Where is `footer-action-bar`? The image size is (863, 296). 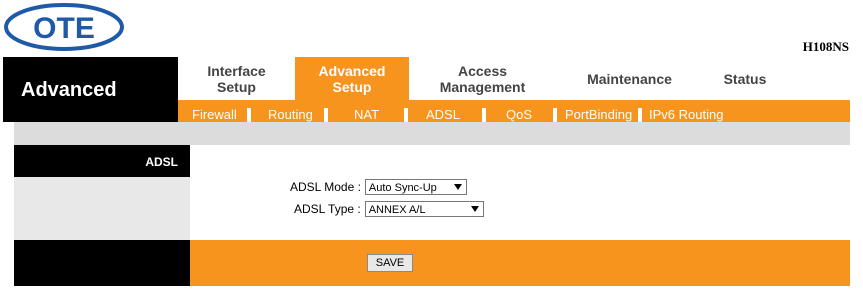
footer-action-bar is located at coordinates (520, 263).